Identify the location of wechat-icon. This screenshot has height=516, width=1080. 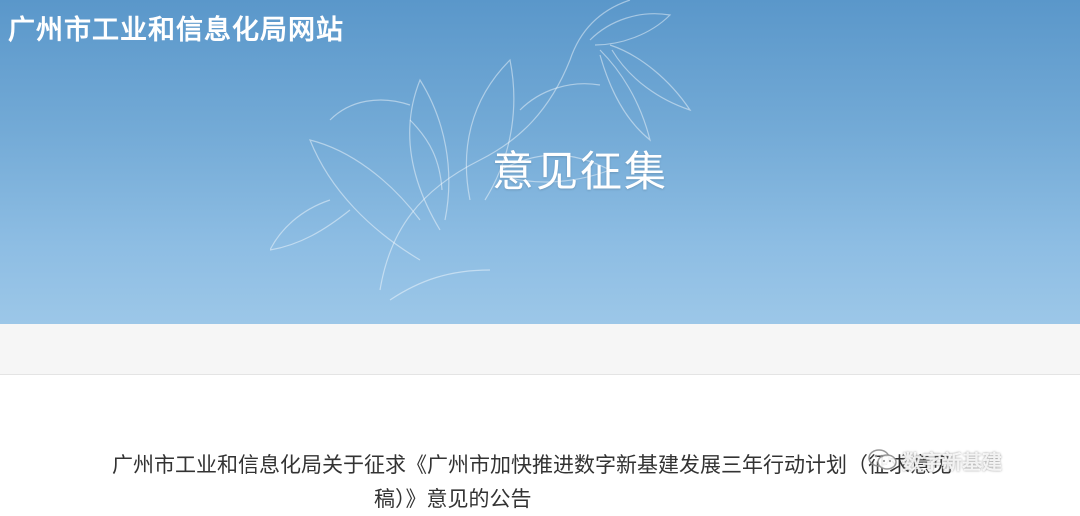
(882, 459).